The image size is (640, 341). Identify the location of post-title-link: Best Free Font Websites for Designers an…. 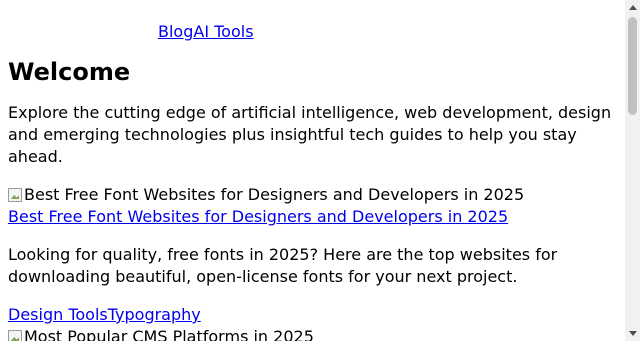
(312, 217).